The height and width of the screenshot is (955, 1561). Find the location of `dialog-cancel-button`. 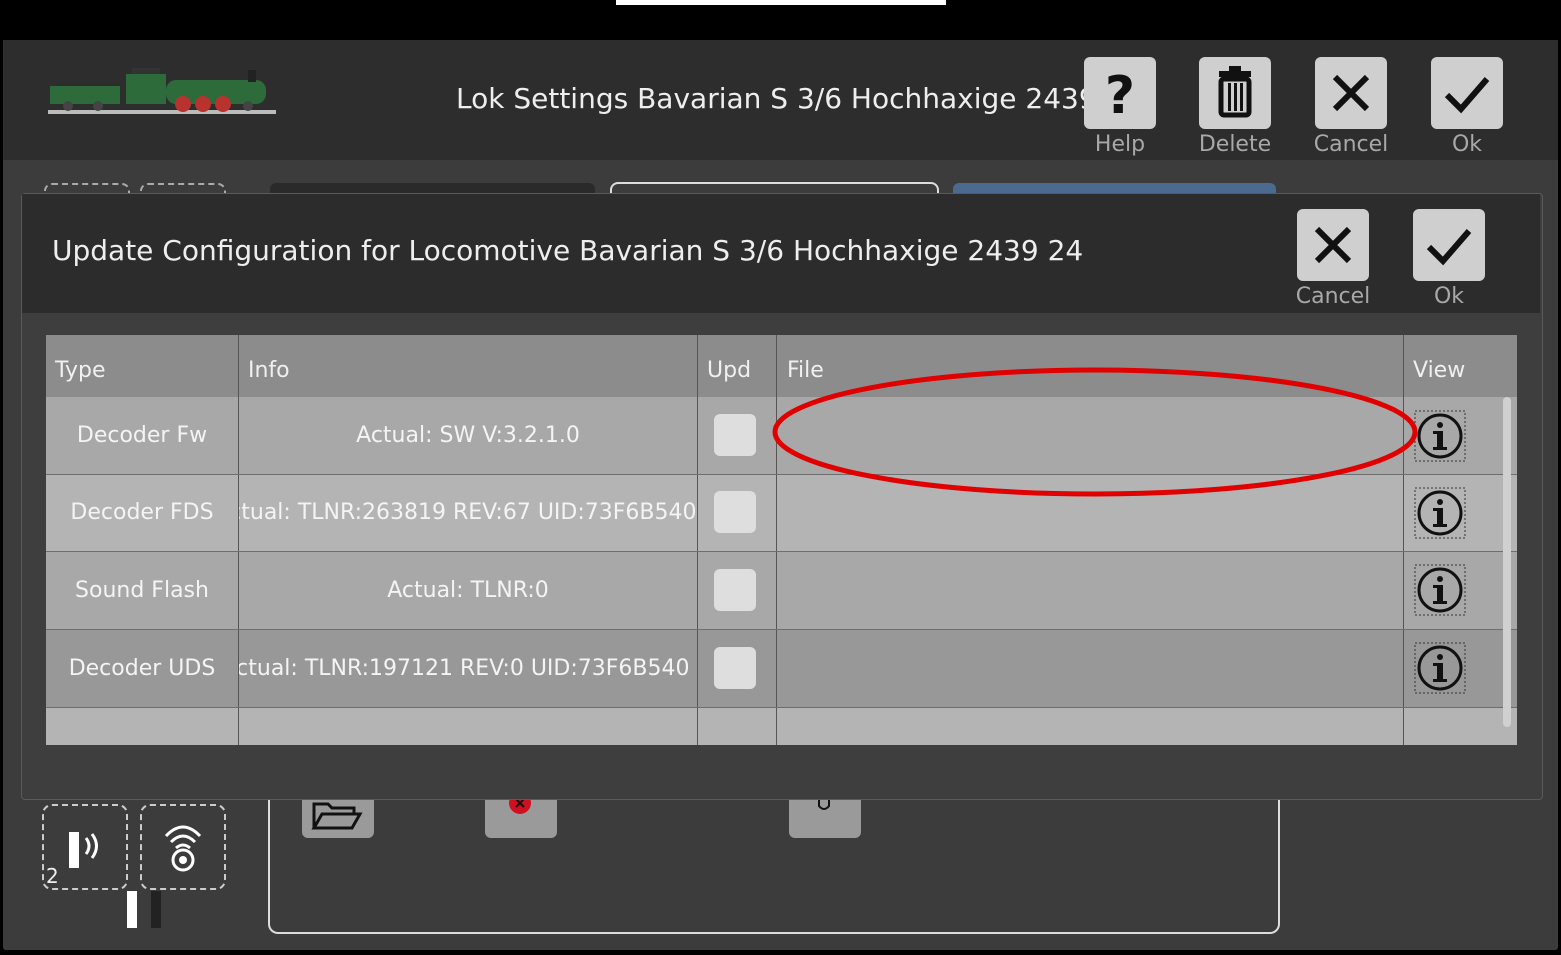

dialog-cancel-button is located at coordinates (1333, 245).